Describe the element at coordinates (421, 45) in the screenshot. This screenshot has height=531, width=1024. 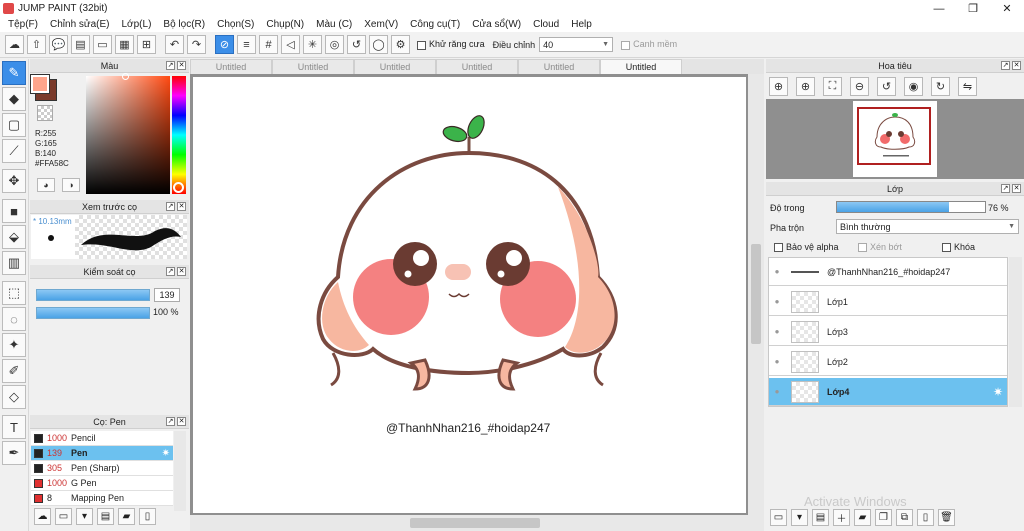
I see `antialias-check-icon` at that location.